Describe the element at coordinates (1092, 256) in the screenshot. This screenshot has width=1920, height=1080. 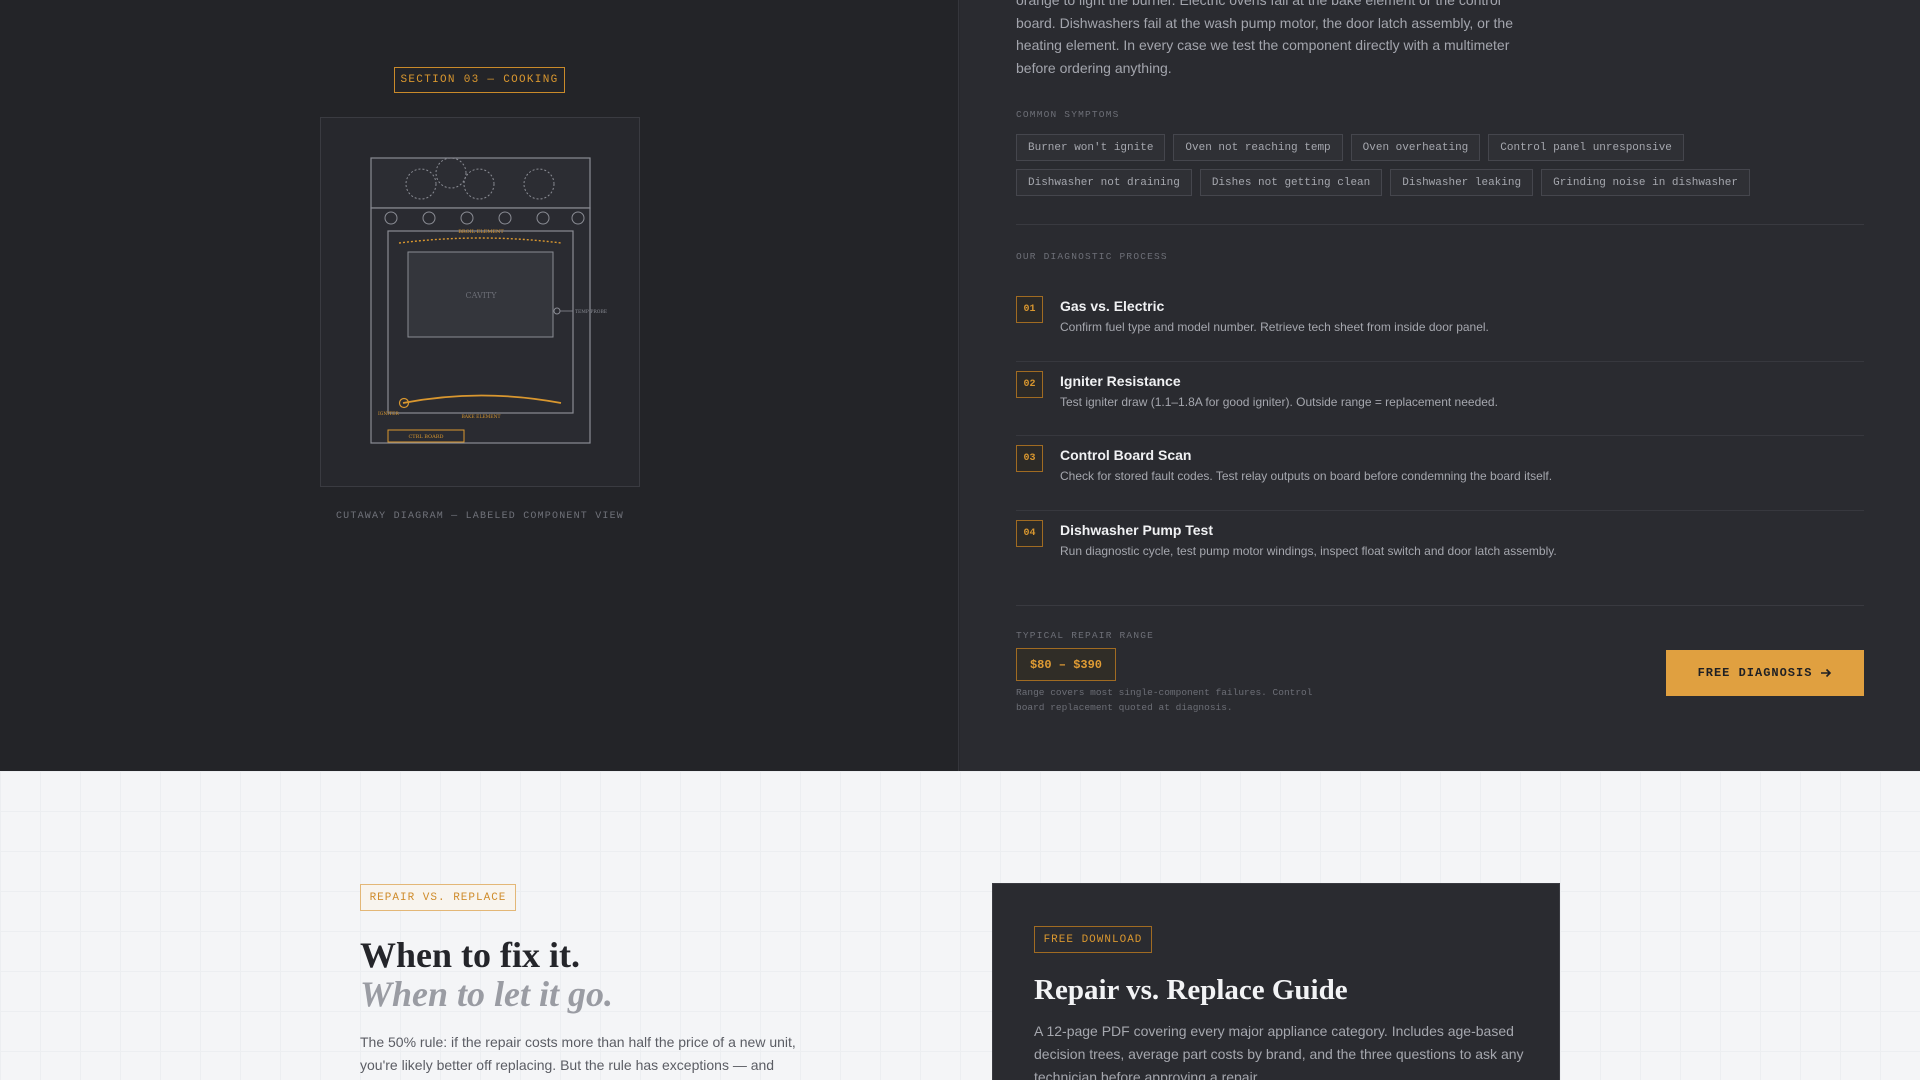
I see `process-label: OUR DIAGNOSTIC PROCESS` at that location.